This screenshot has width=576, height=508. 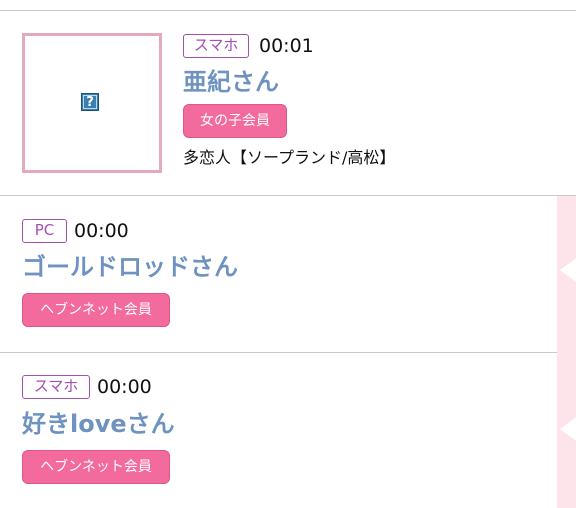 I want to click on member-type-badge: 女の子会員, so click(x=235, y=121).